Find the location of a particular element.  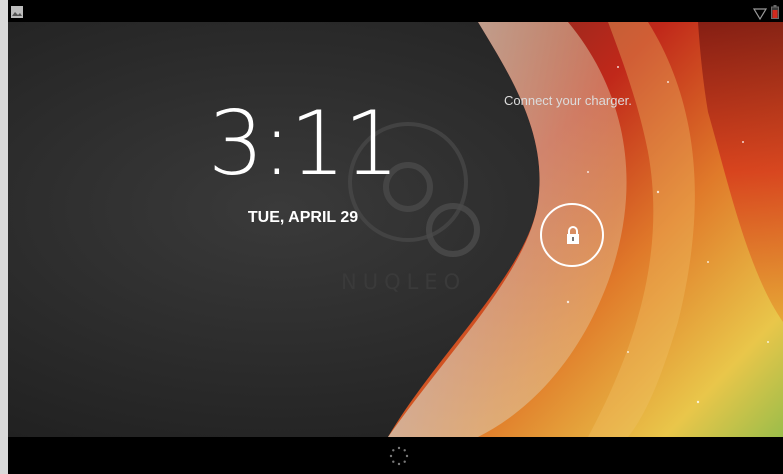

loading-spinner-icon is located at coordinates (399, 458).